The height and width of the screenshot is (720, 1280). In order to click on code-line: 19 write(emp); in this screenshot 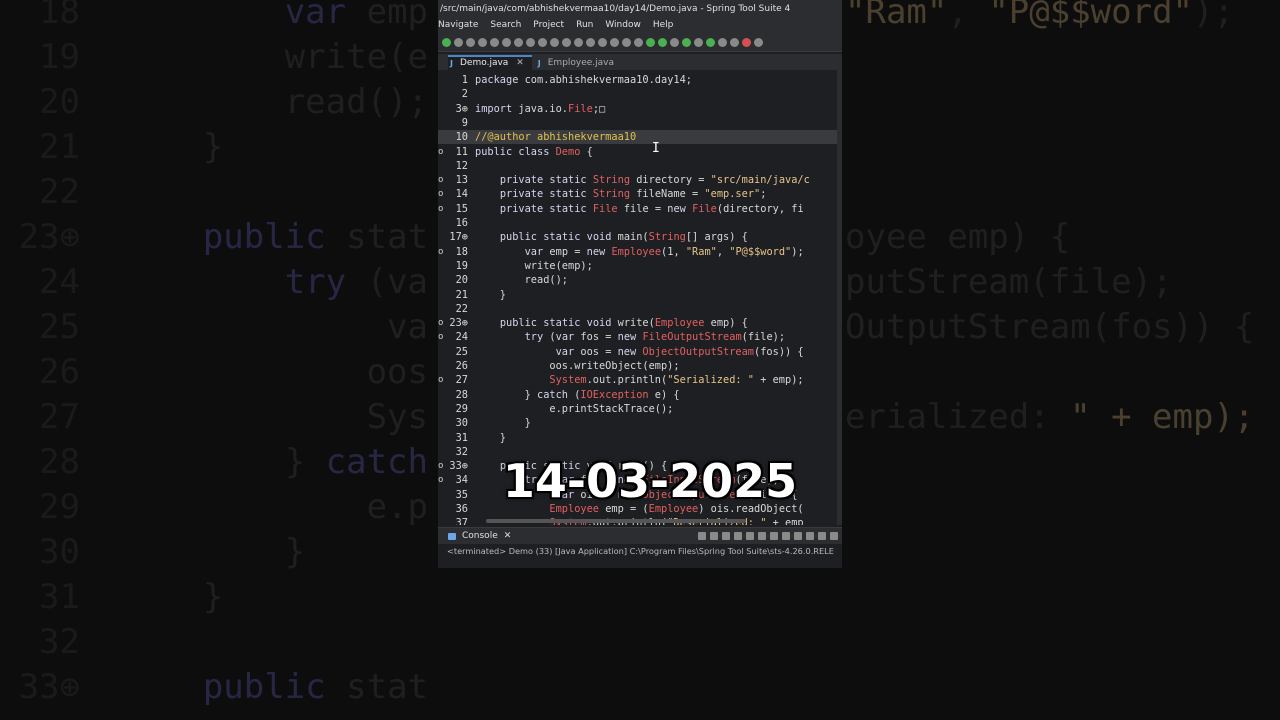, I will do `click(638, 266)`.